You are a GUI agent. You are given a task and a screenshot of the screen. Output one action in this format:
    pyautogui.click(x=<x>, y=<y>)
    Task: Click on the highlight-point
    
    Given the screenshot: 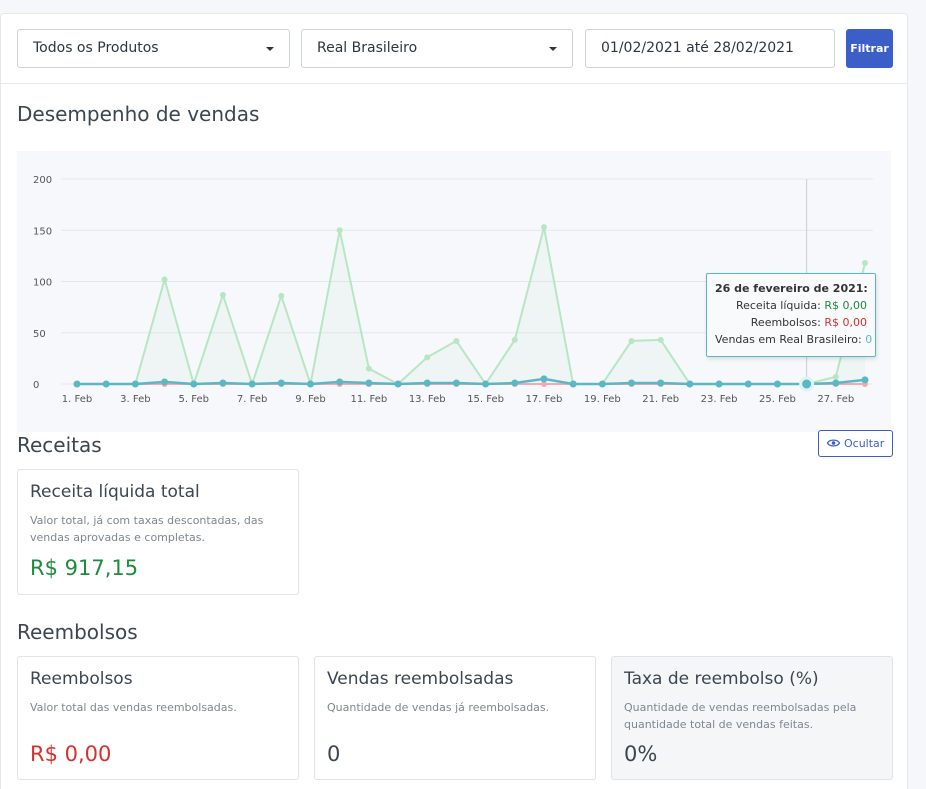 What is the action you would take?
    pyautogui.click(x=807, y=384)
    